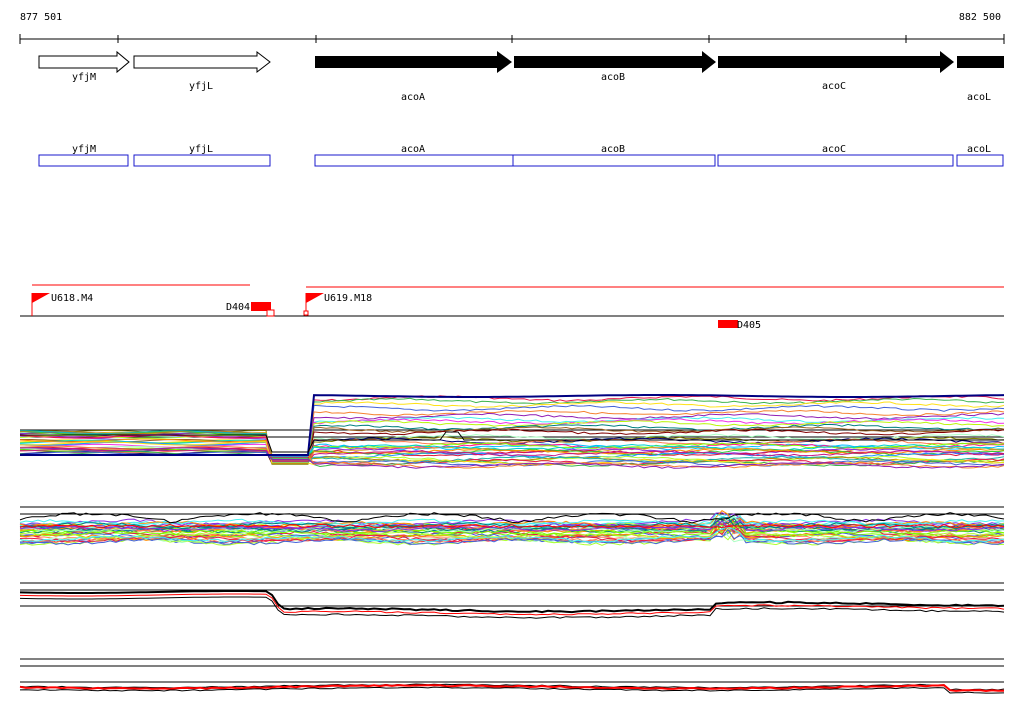 This screenshot has height=714, width=1024. Describe the element at coordinates (836, 71) in the screenshot. I see `gene-acoC: acoC` at that location.